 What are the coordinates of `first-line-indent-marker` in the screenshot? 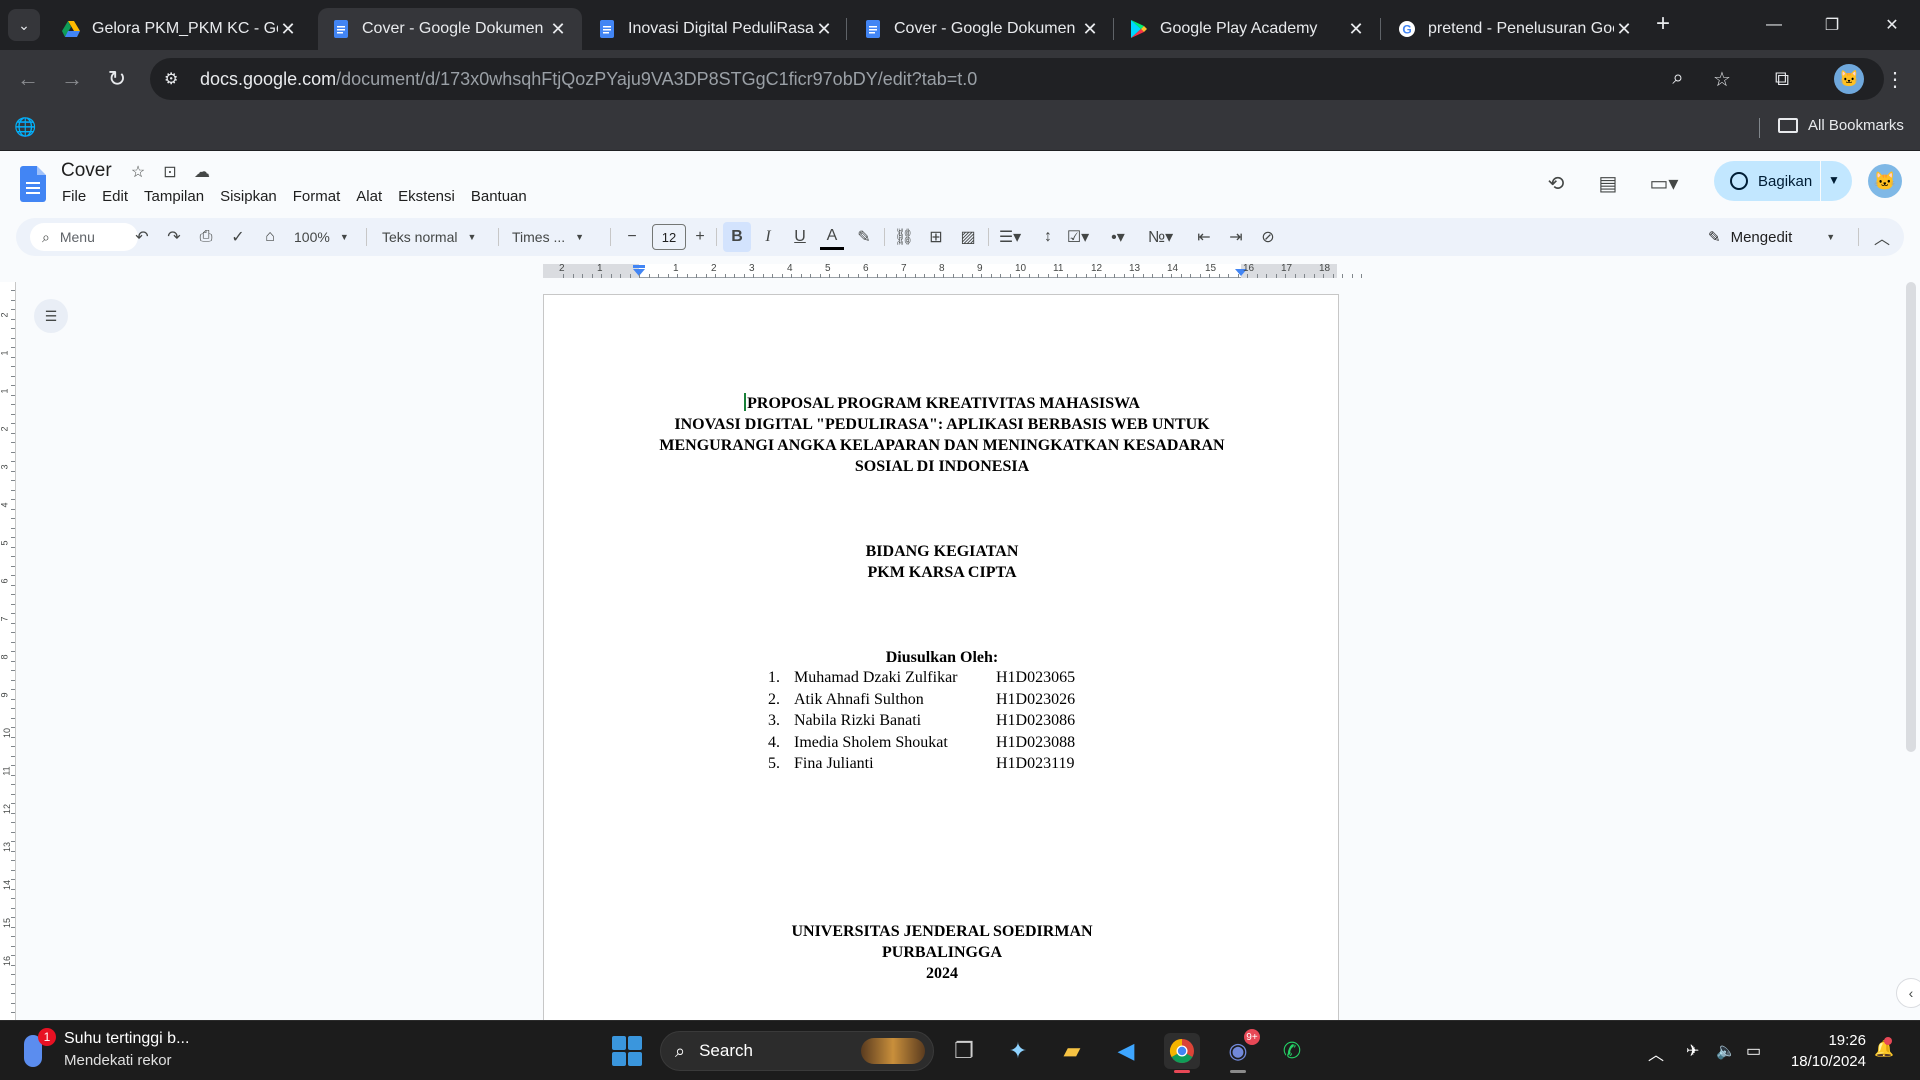 It's located at (639, 266).